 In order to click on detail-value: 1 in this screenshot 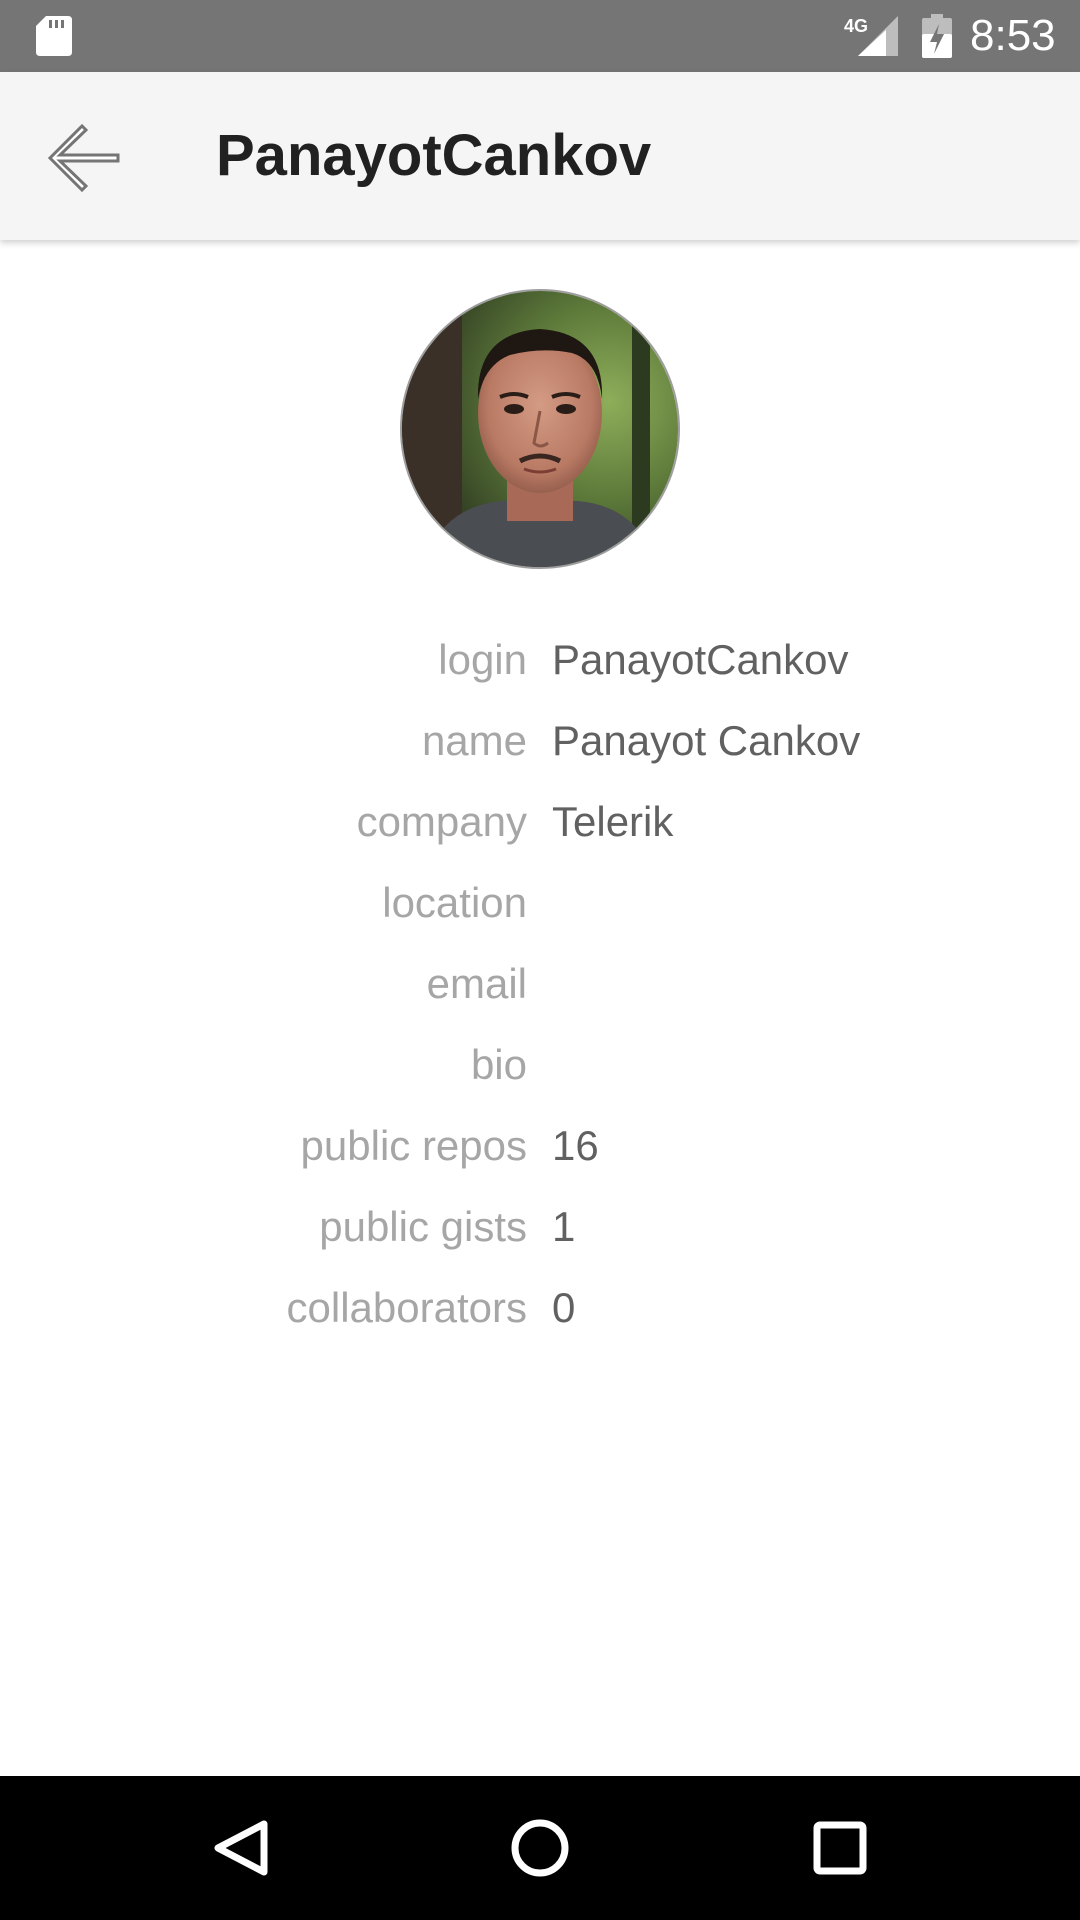, I will do `click(564, 1226)`.